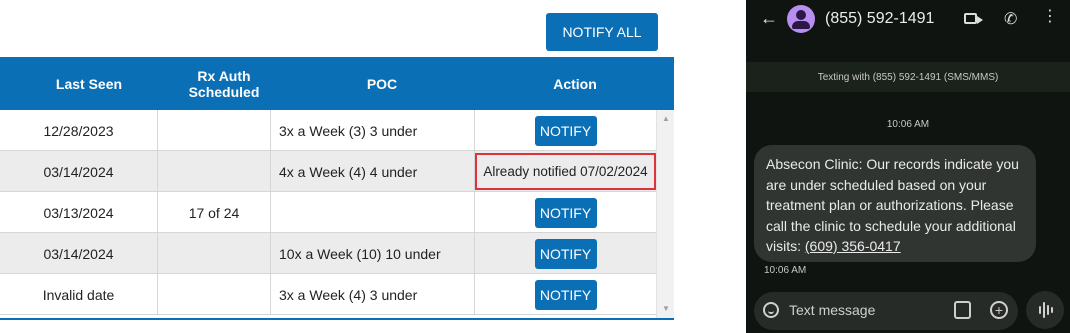 This screenshot has height=333, width=1070. Describe the element at coordinates (575, 83) in the screenshot. I see `header-action: Action` at that location.